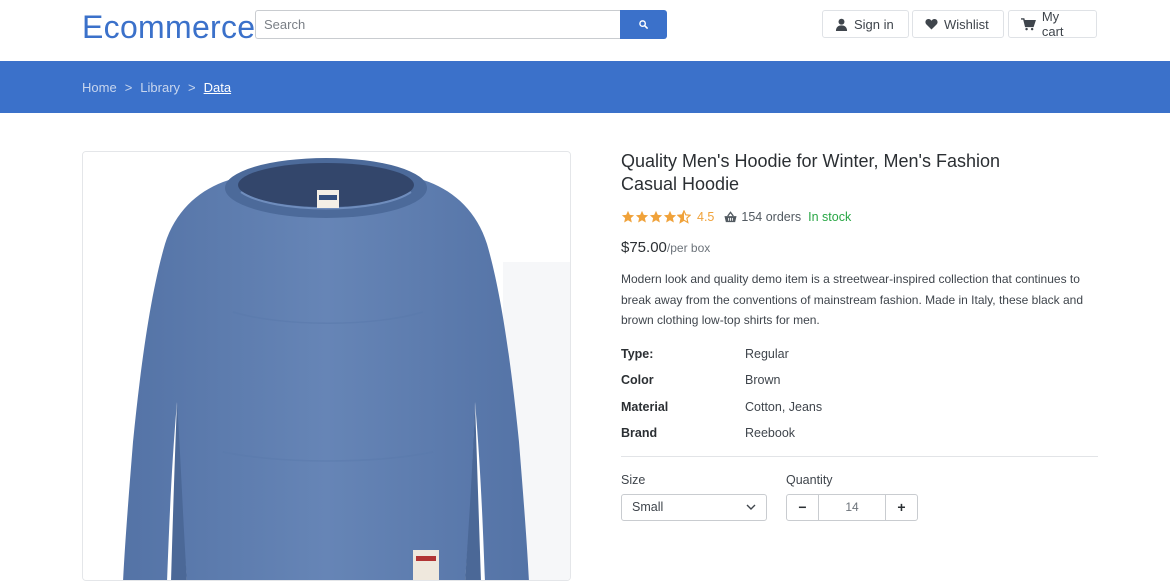 This screenshot has width=1170, height=581. Describe the element at coordinates (168, 27) in the screenshot. I see `brand-logo: Ecommerce` at that location.